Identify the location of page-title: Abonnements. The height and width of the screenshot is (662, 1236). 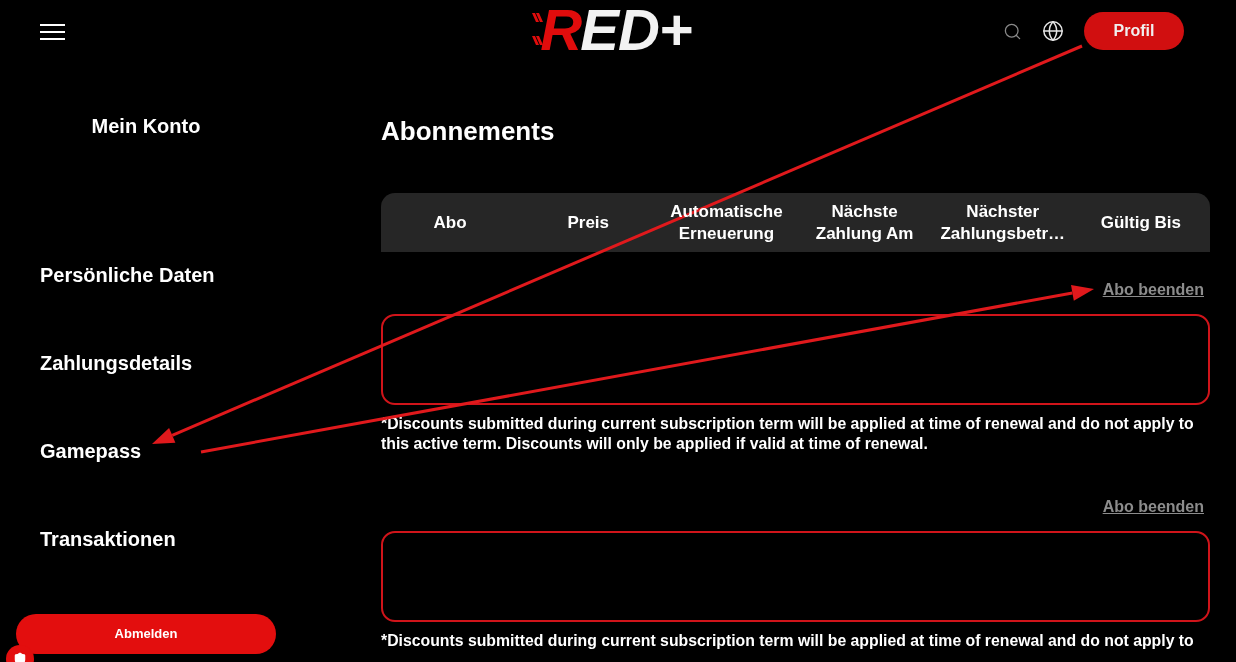
(468, 131).